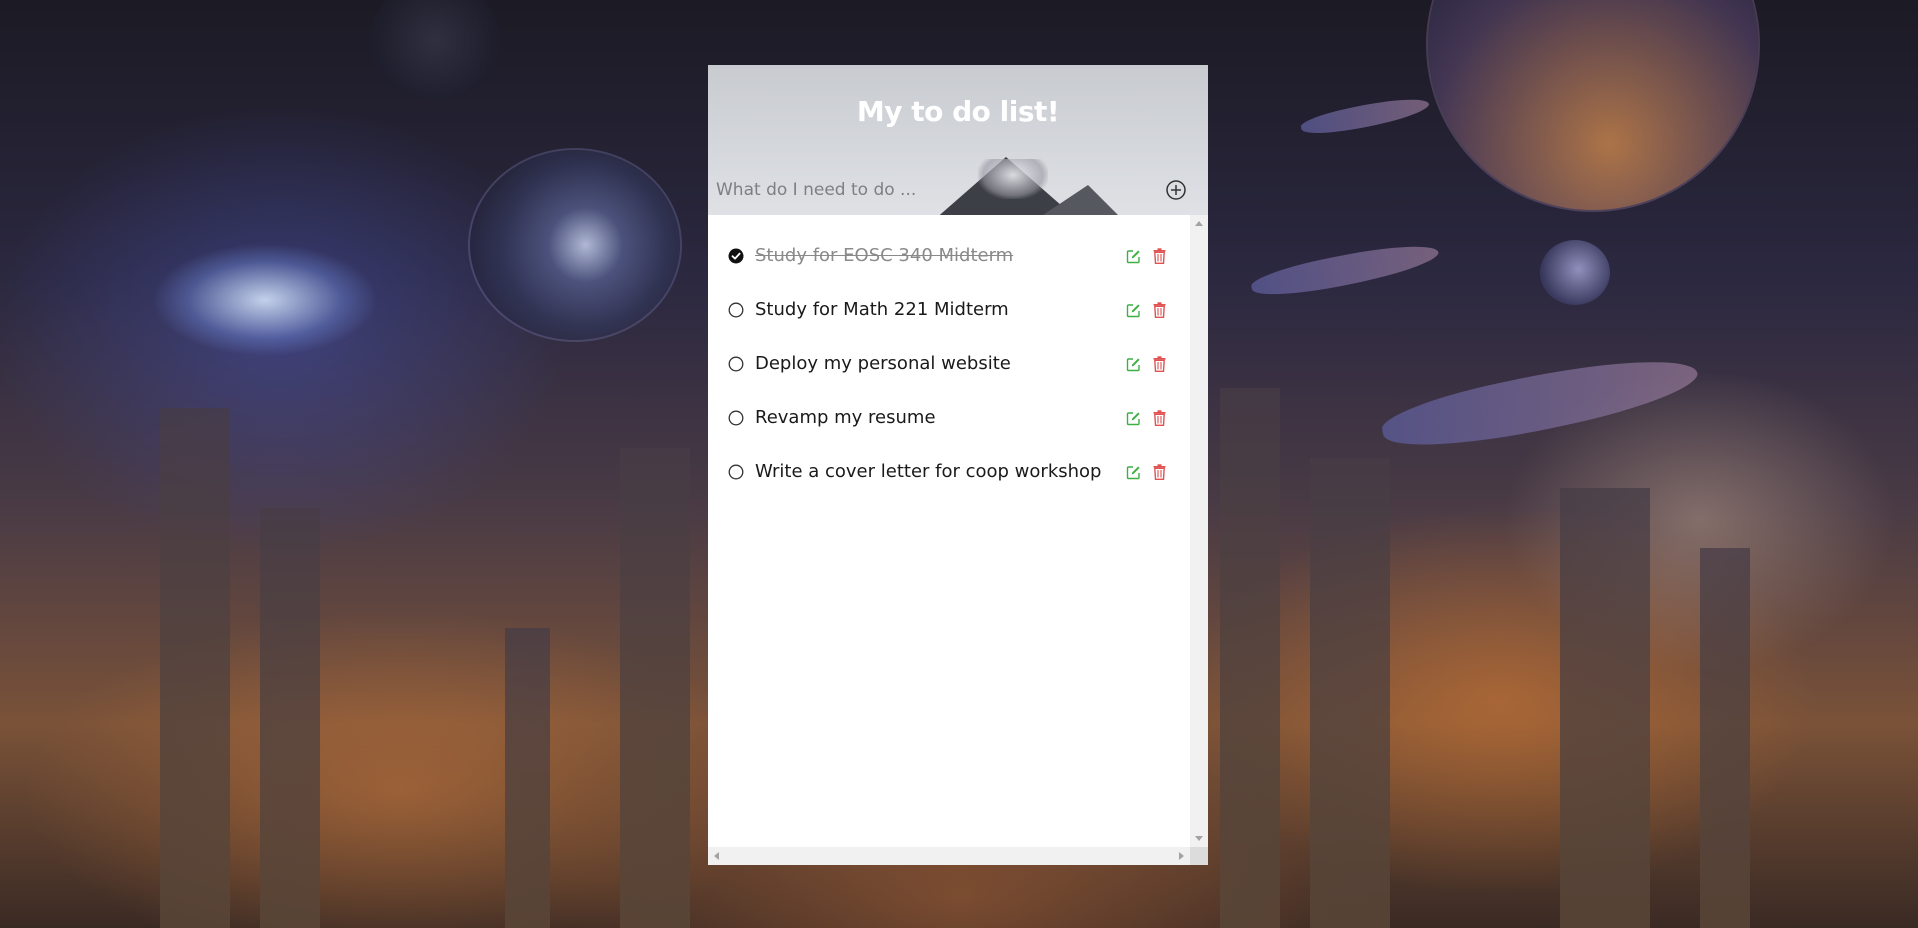 The image size is (1918, 928). Describe the element at coordinates (736, 256) in the screenshot. I see `circle-check-icon` at that location.